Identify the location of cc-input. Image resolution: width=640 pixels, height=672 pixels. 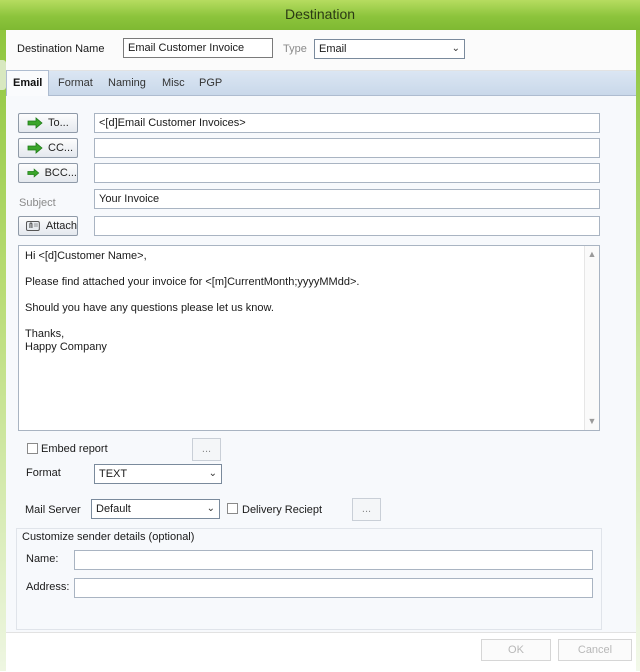
(347, 148).